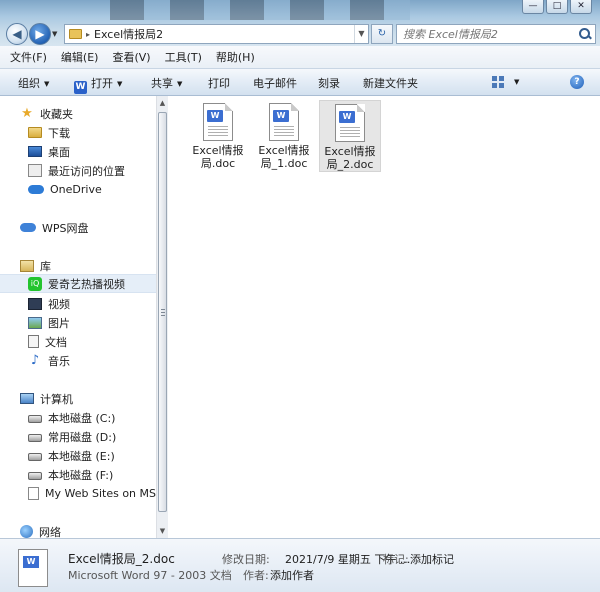  Describe the element at coordinates (33, 341) in the screenshot. I see `document-icon` at that location.